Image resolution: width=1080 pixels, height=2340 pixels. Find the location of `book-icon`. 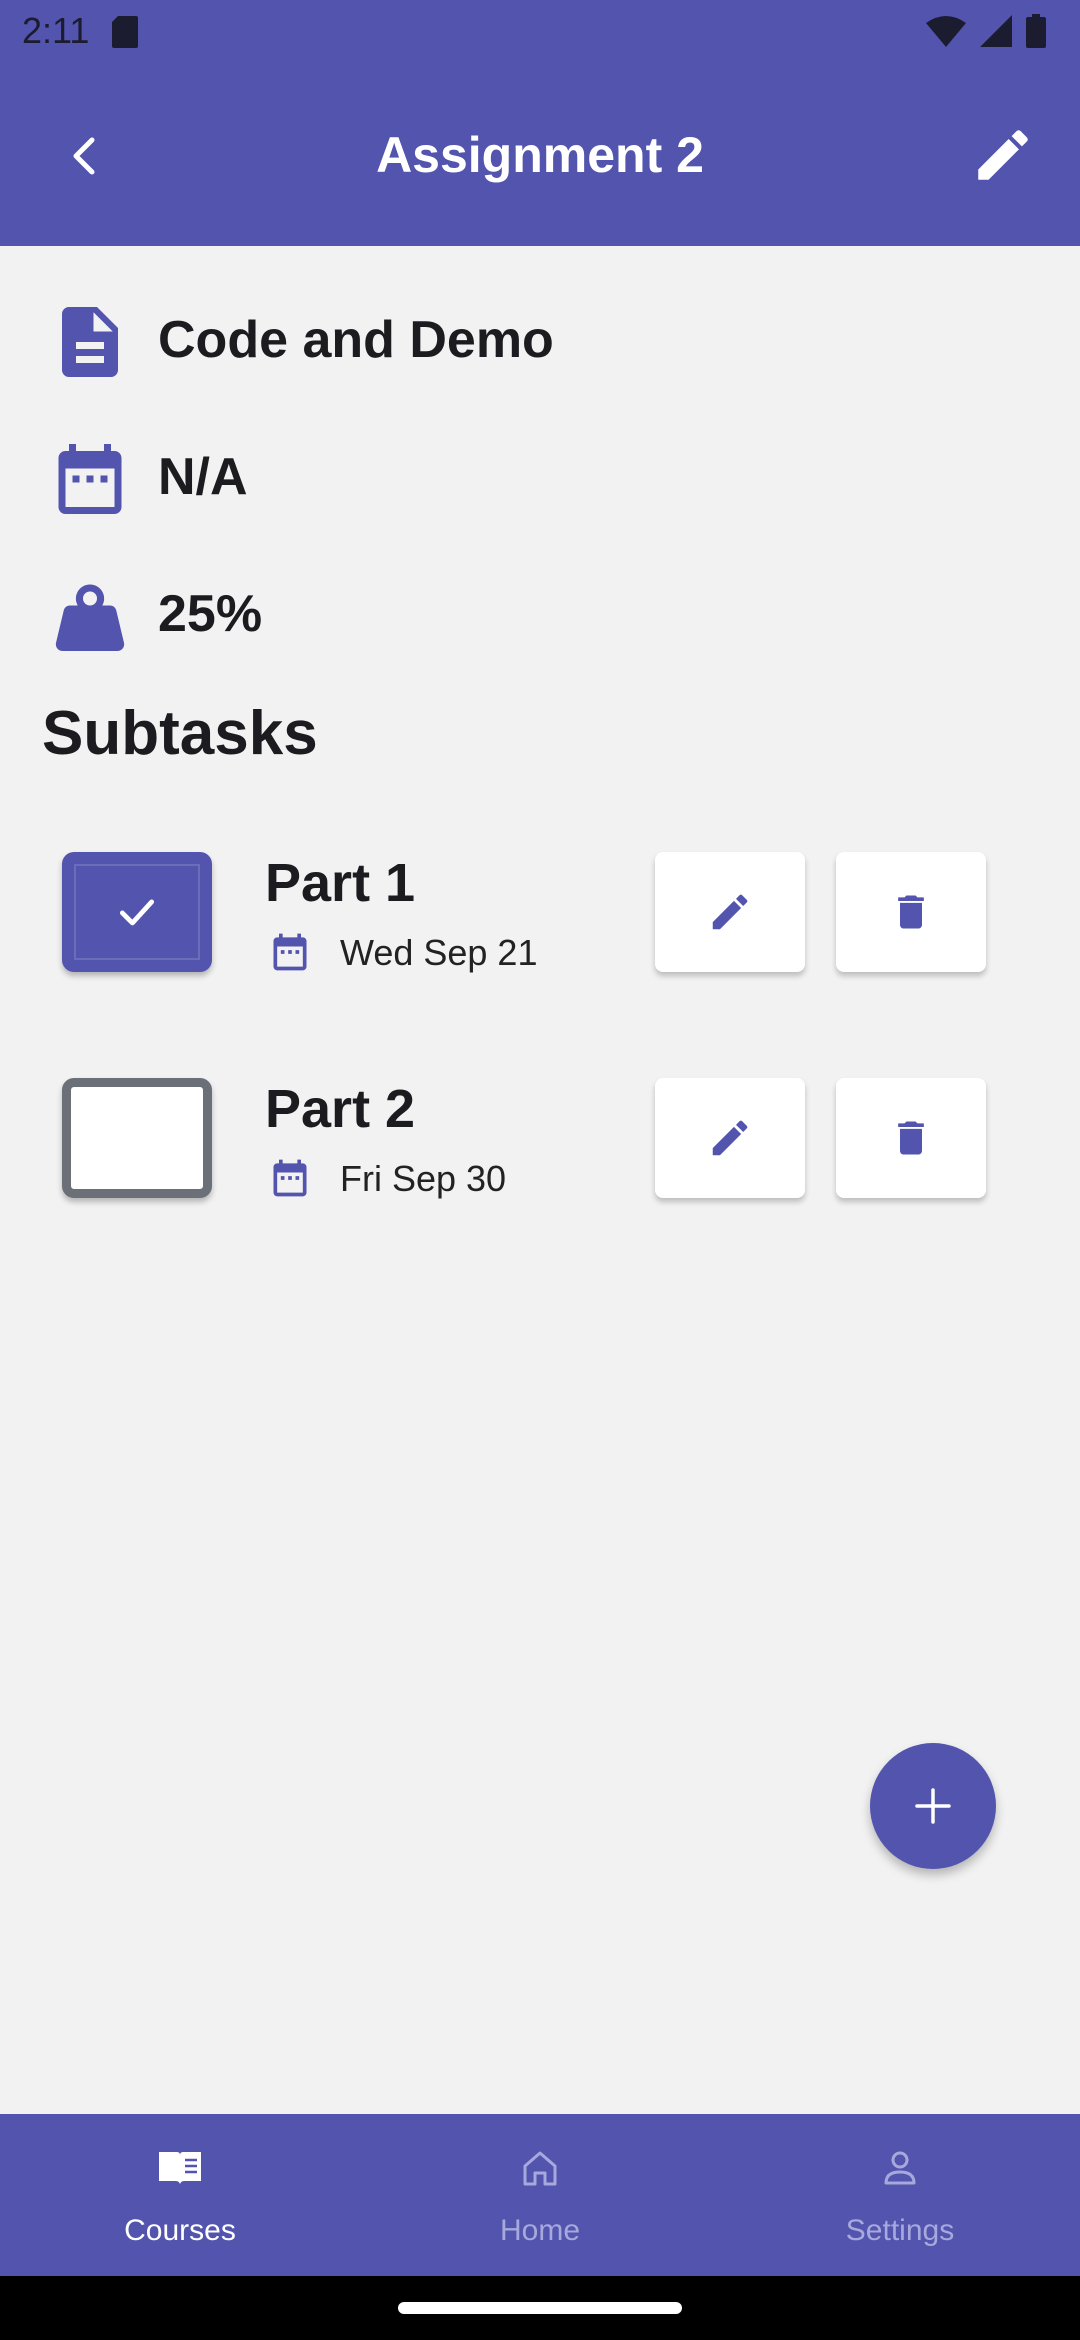

book-icon is located at coordinates (180, 2168).